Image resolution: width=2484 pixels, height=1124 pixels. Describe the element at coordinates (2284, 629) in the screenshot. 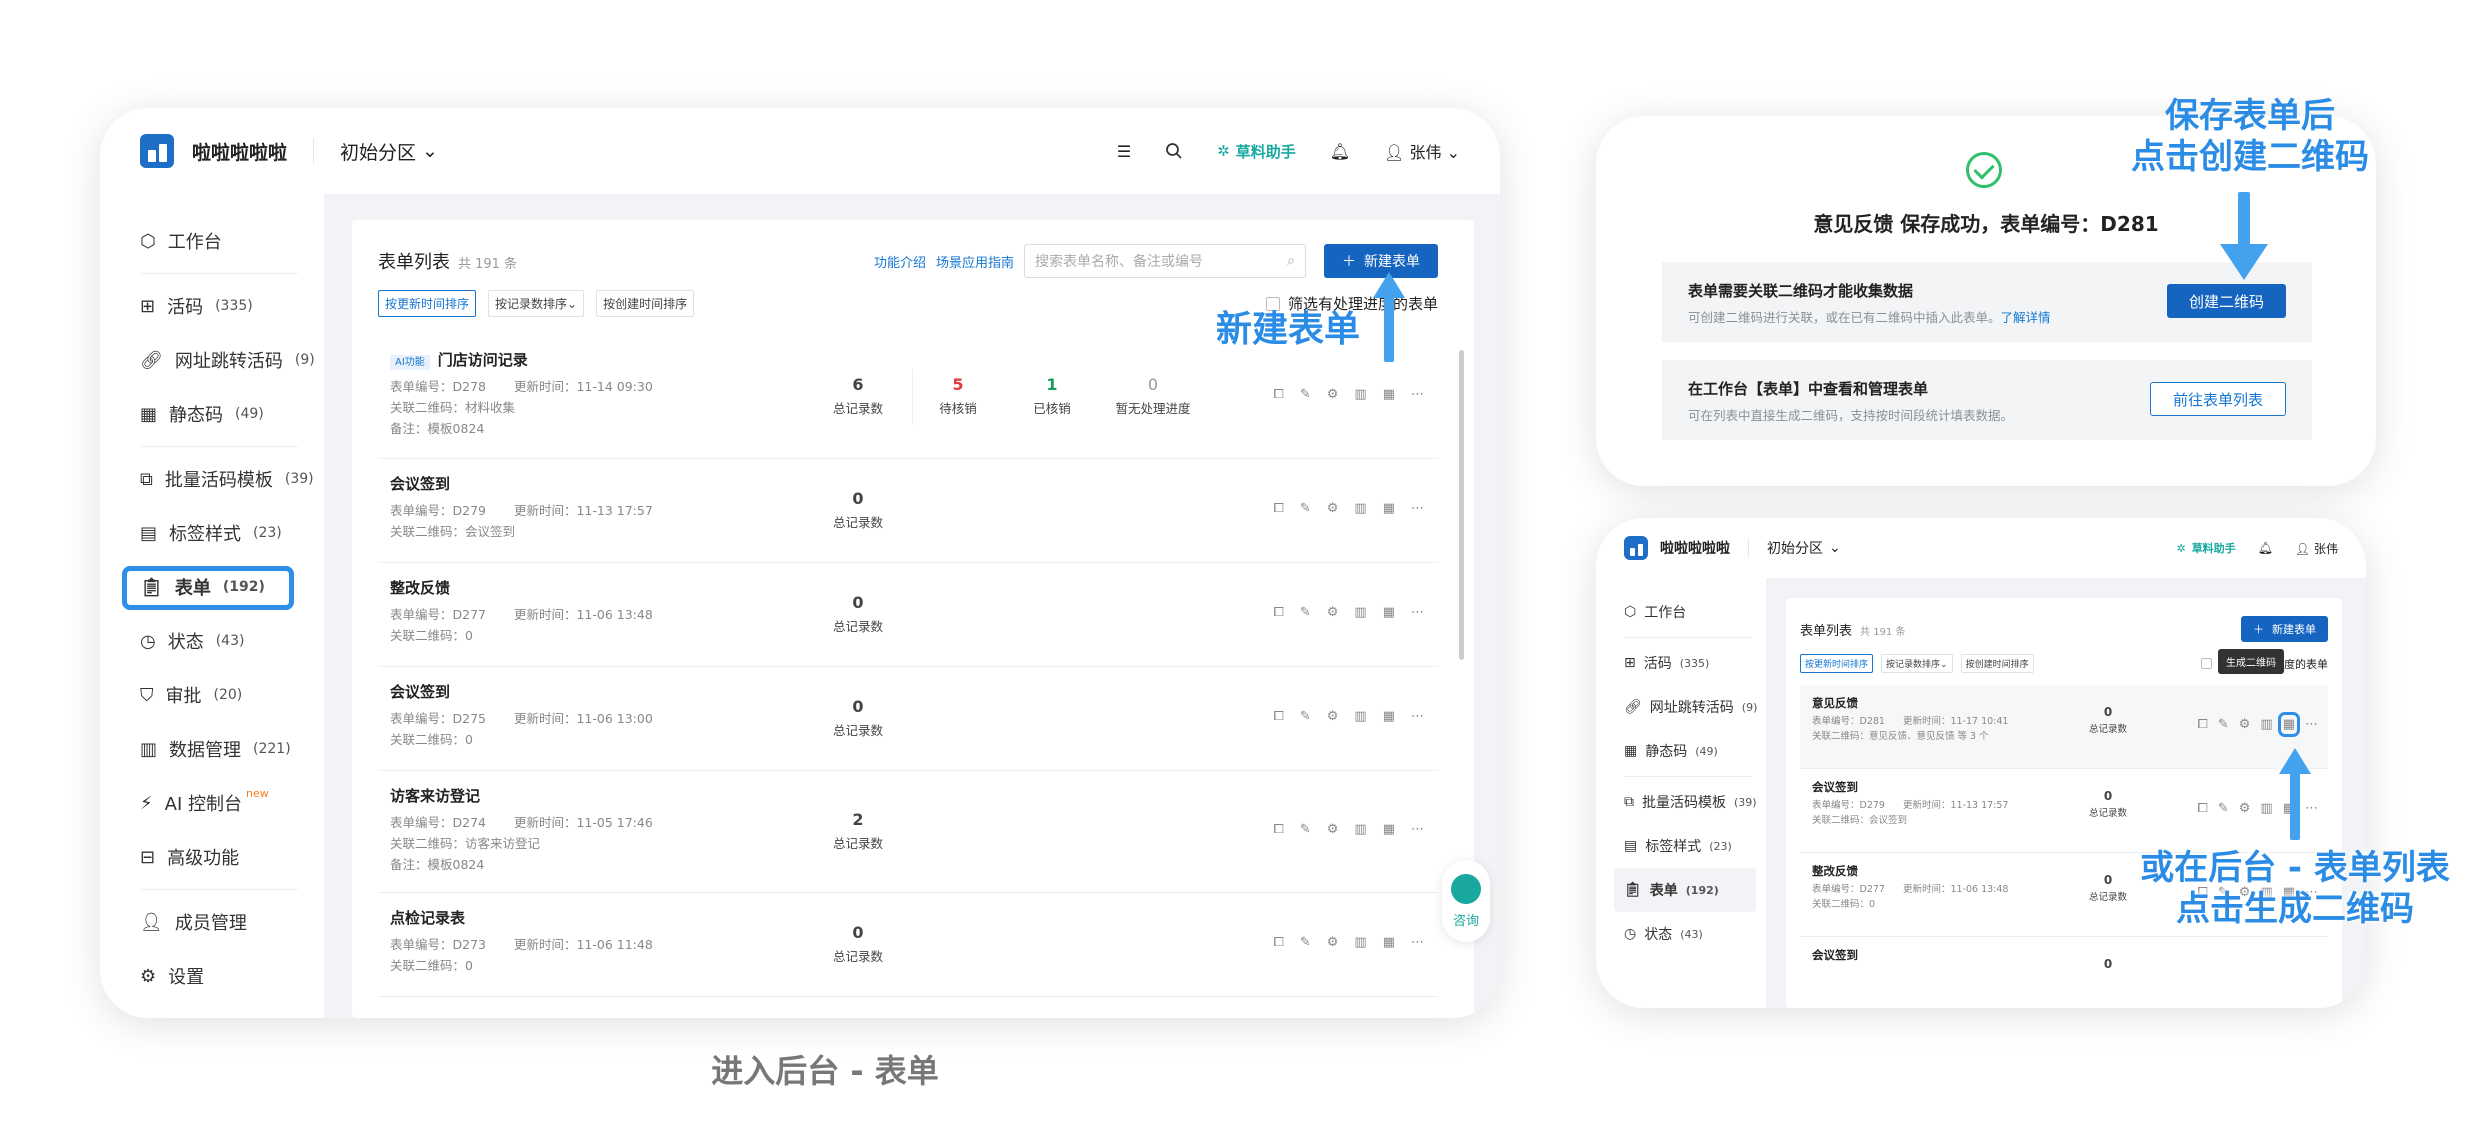

I see `new-form-button: ＋ 新建表单` at that location.